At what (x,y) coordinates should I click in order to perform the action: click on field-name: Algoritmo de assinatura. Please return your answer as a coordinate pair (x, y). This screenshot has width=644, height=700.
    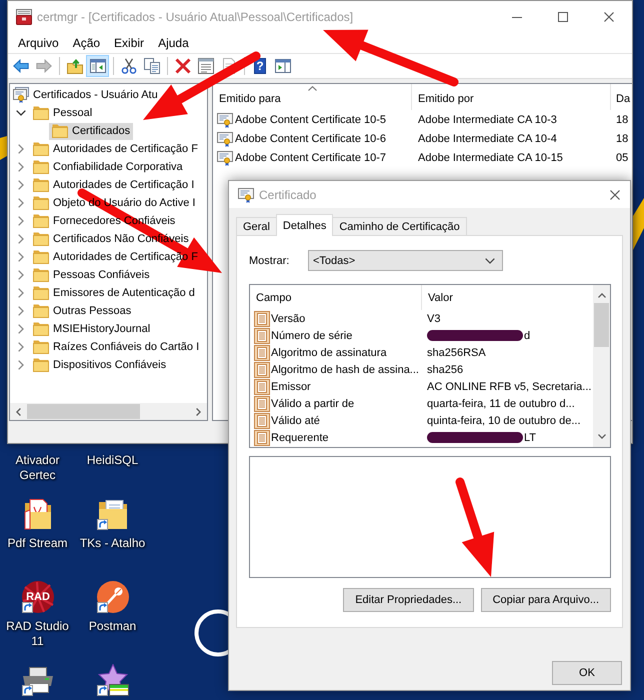
    Looking at the image, I should click on (329, 352).